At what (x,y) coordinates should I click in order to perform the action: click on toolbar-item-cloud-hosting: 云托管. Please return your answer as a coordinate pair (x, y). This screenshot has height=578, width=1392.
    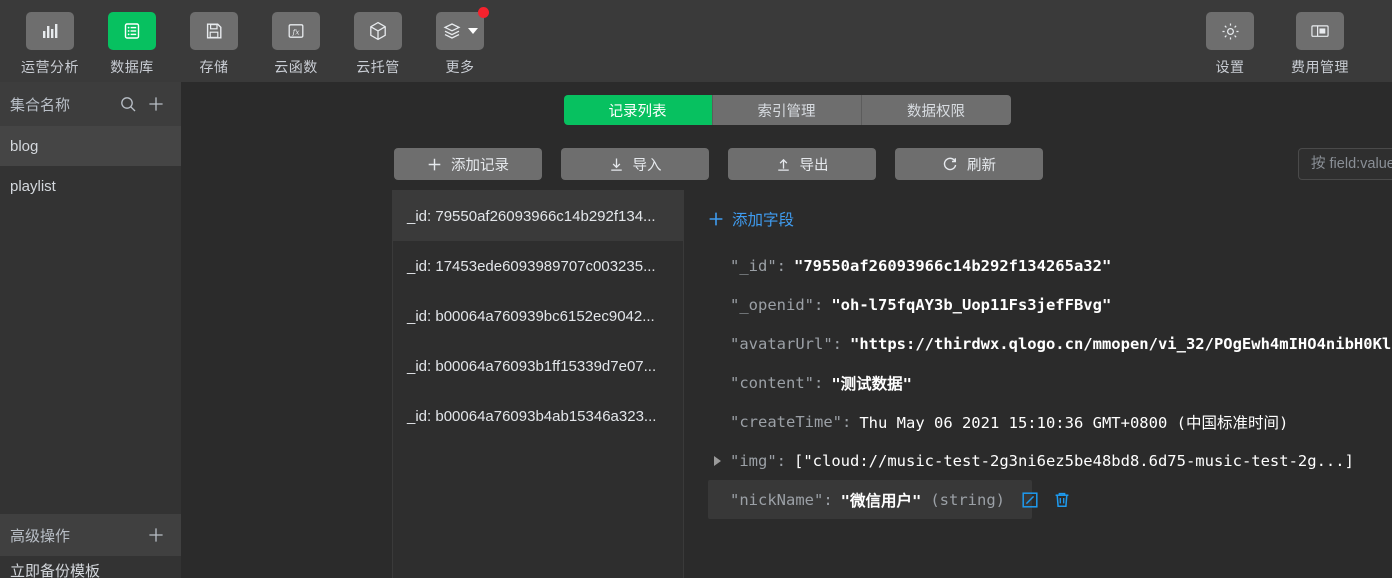
    Looking at the image, I should click on (378, 44).